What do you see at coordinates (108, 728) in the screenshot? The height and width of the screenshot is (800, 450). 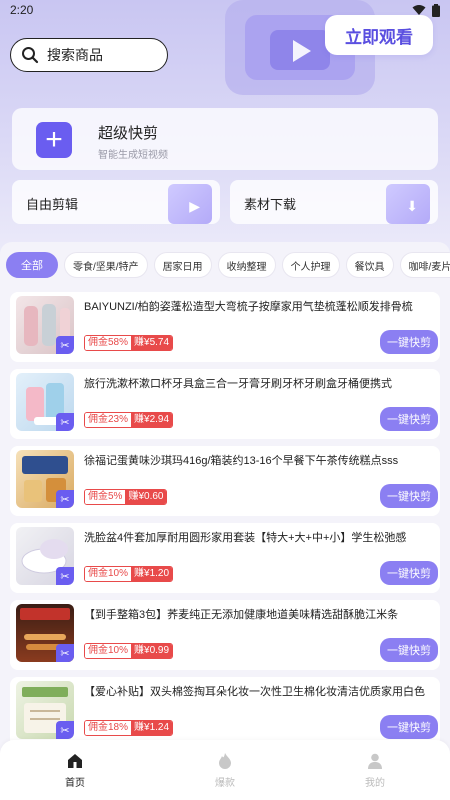 I see `commission-tag: 佣金18%` at bounding box center [108, 728].